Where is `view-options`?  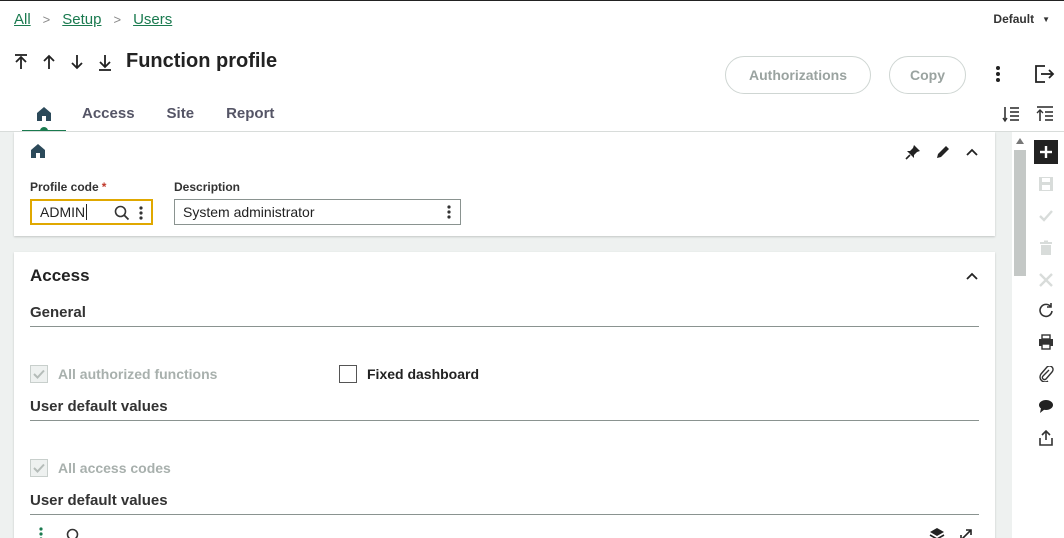 view-options is located at coordinates (1028, 116).